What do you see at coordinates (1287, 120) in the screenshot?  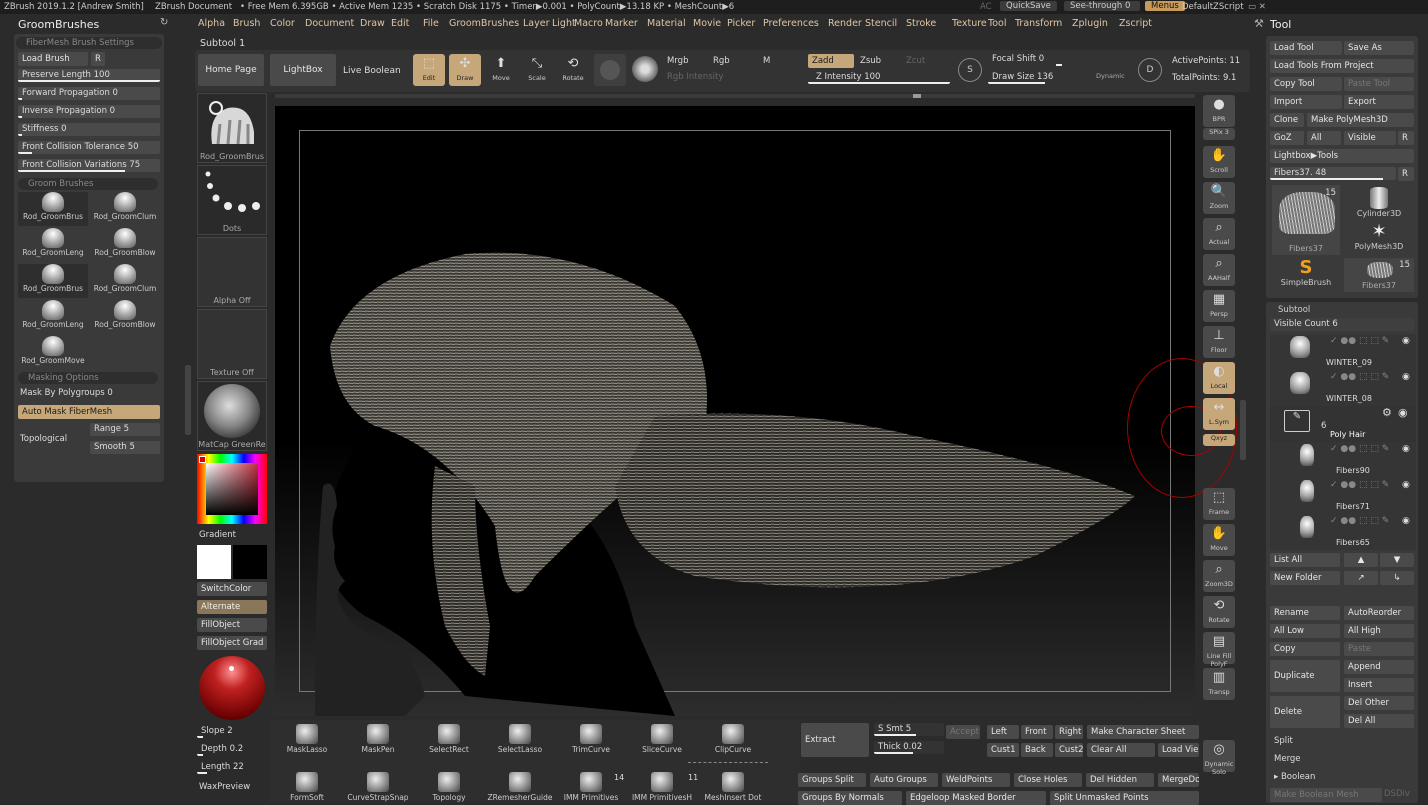 I see `clone-button: Clone` at bounding box center [1287, 120].